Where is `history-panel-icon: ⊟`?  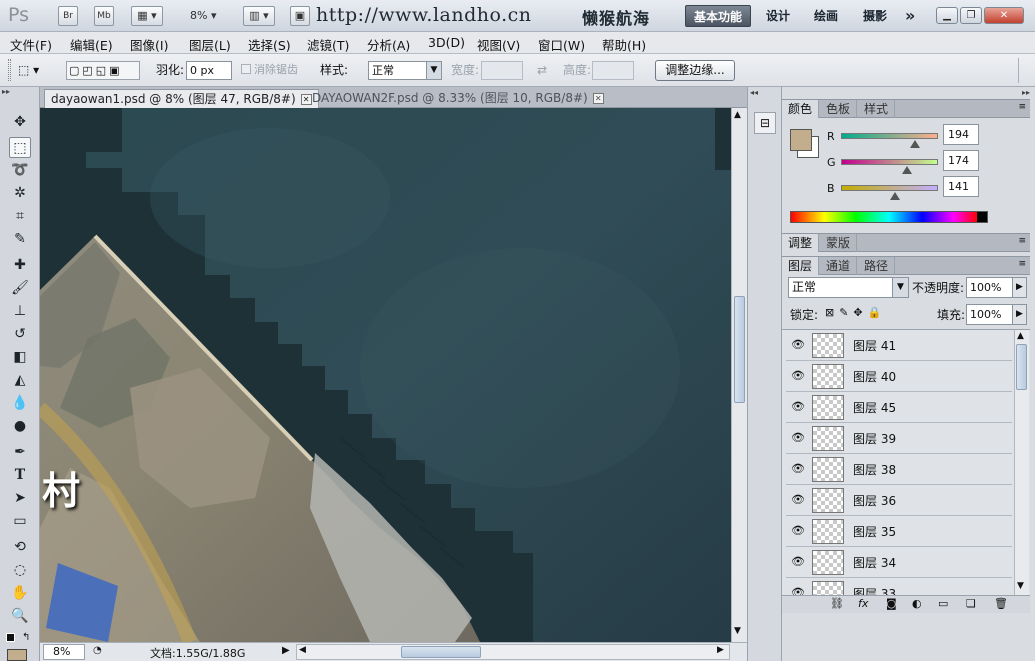
history-panel-icon: ⊟ is located at coordinates (765, 123).